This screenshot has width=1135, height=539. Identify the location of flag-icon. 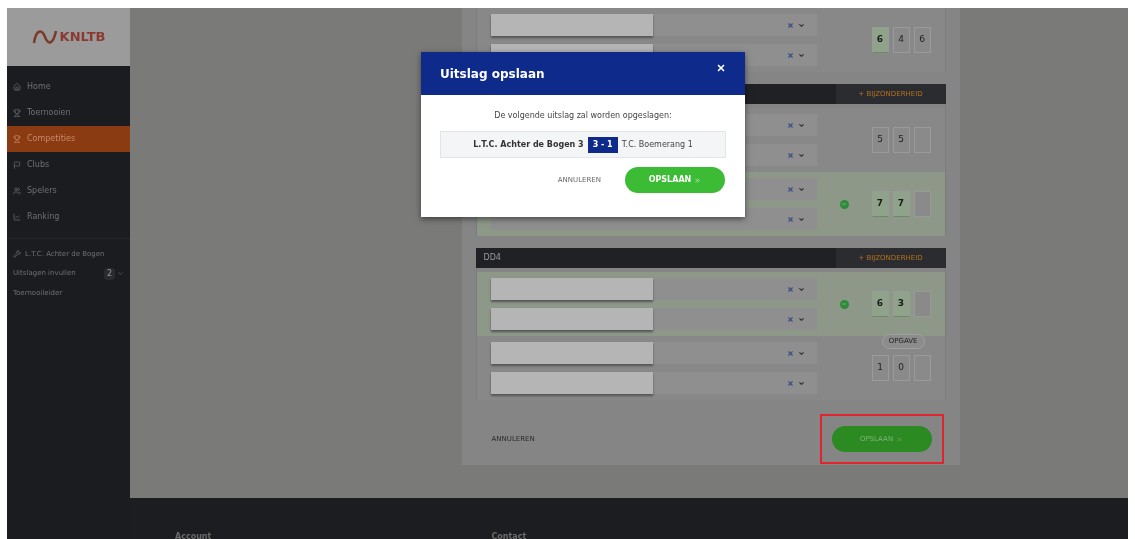
(17, 165).